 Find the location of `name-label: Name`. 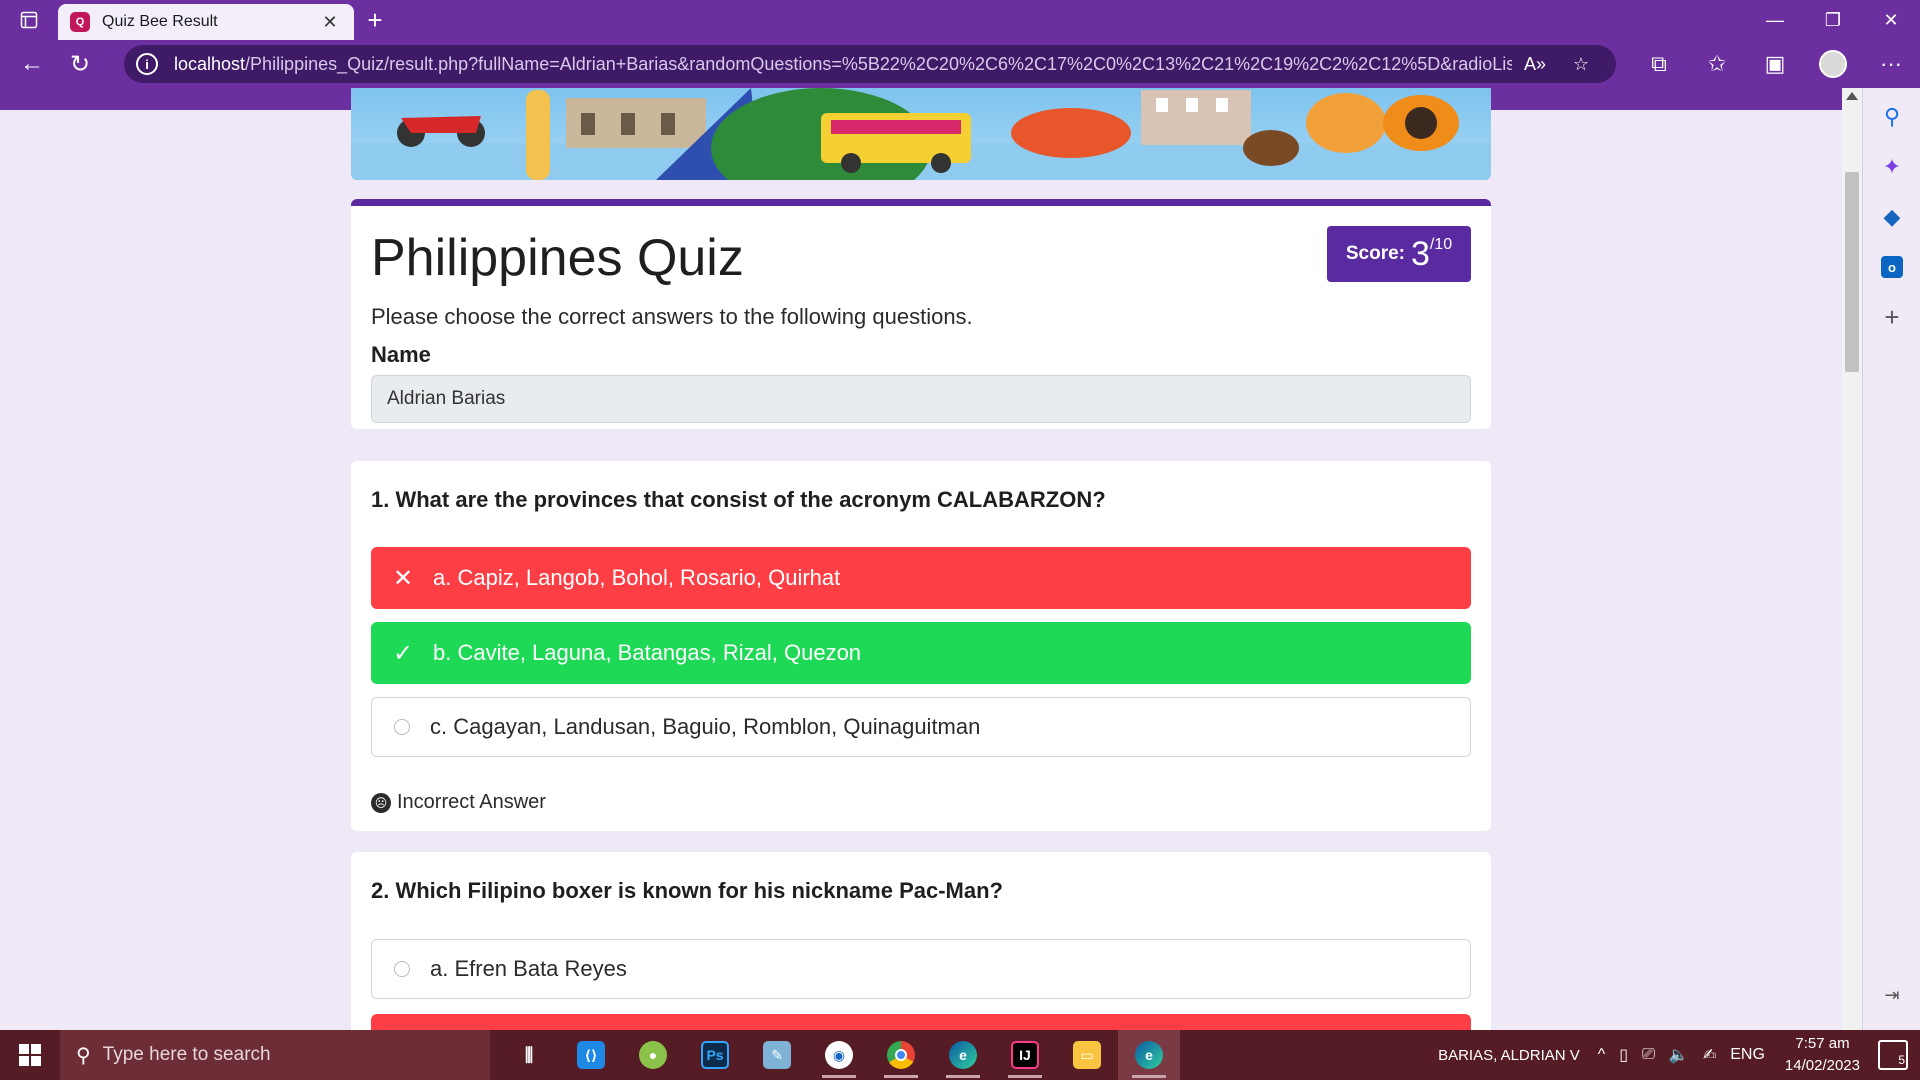

name-label: Name is located at coordinates (401, 354).